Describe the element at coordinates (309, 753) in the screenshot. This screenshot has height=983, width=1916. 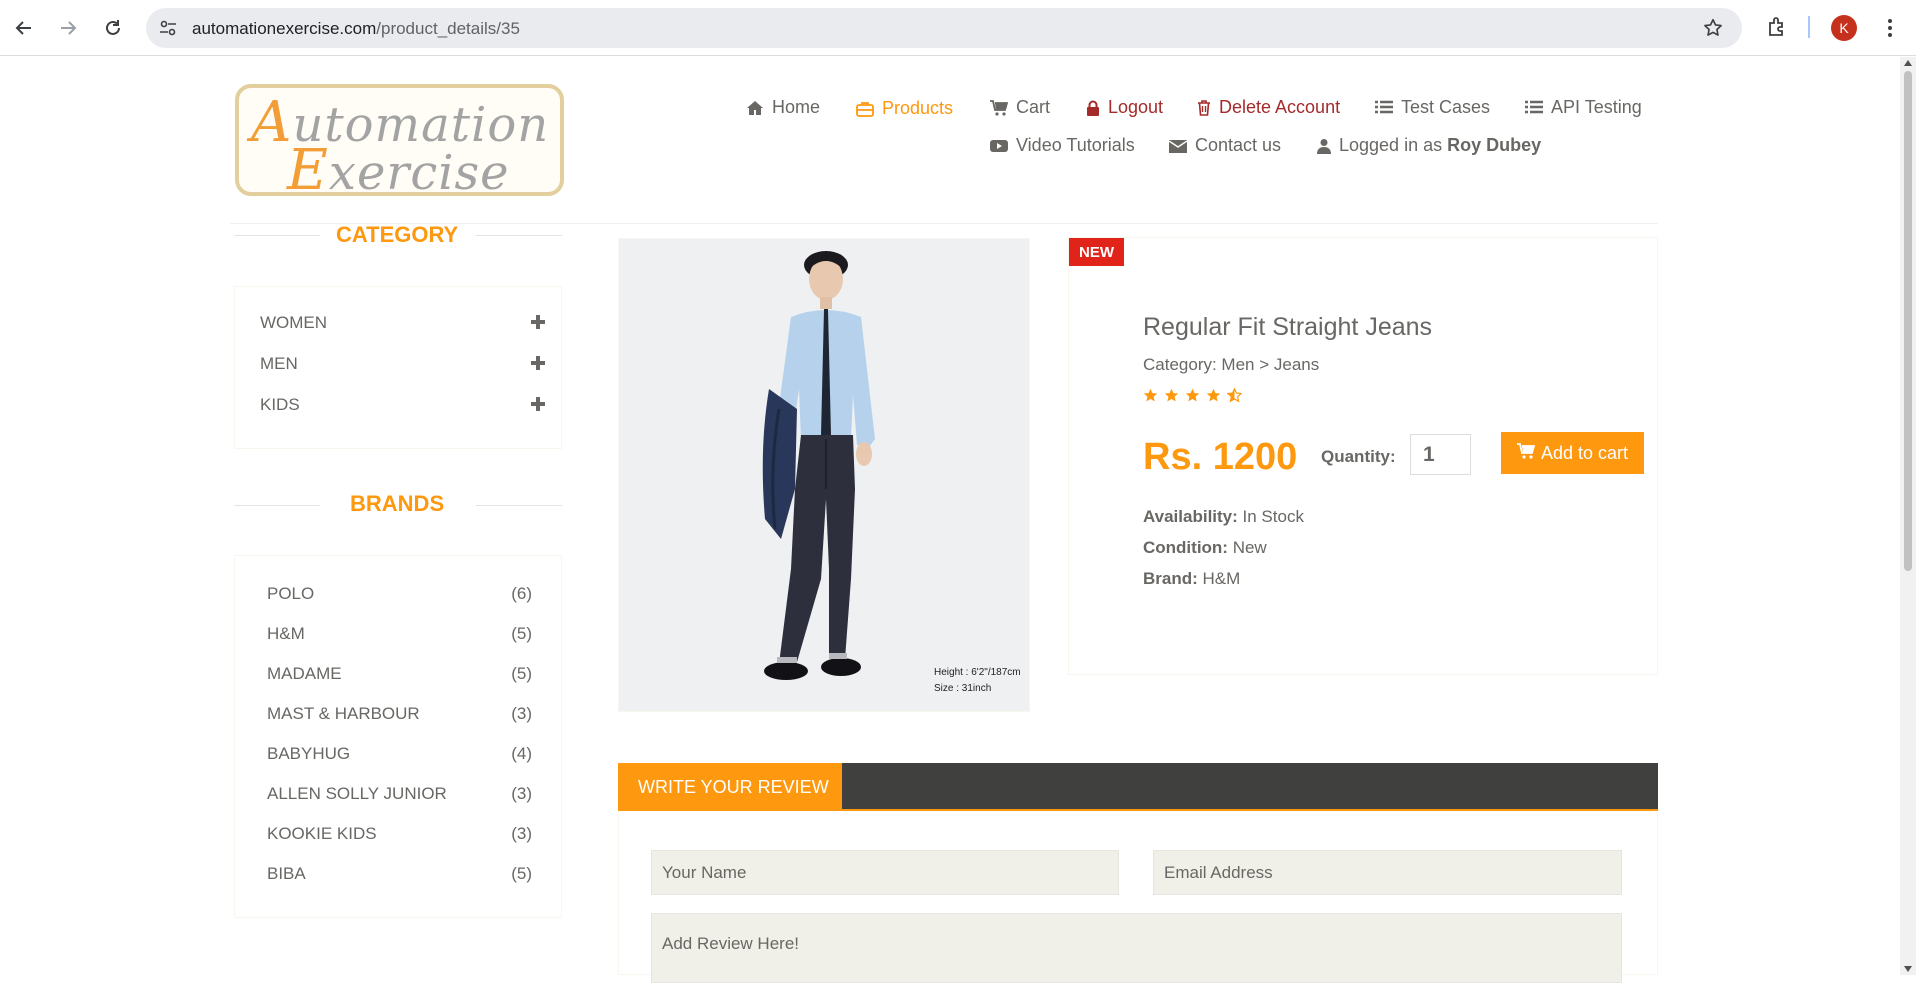
I see `brand-name: BABYHUG` at that location.